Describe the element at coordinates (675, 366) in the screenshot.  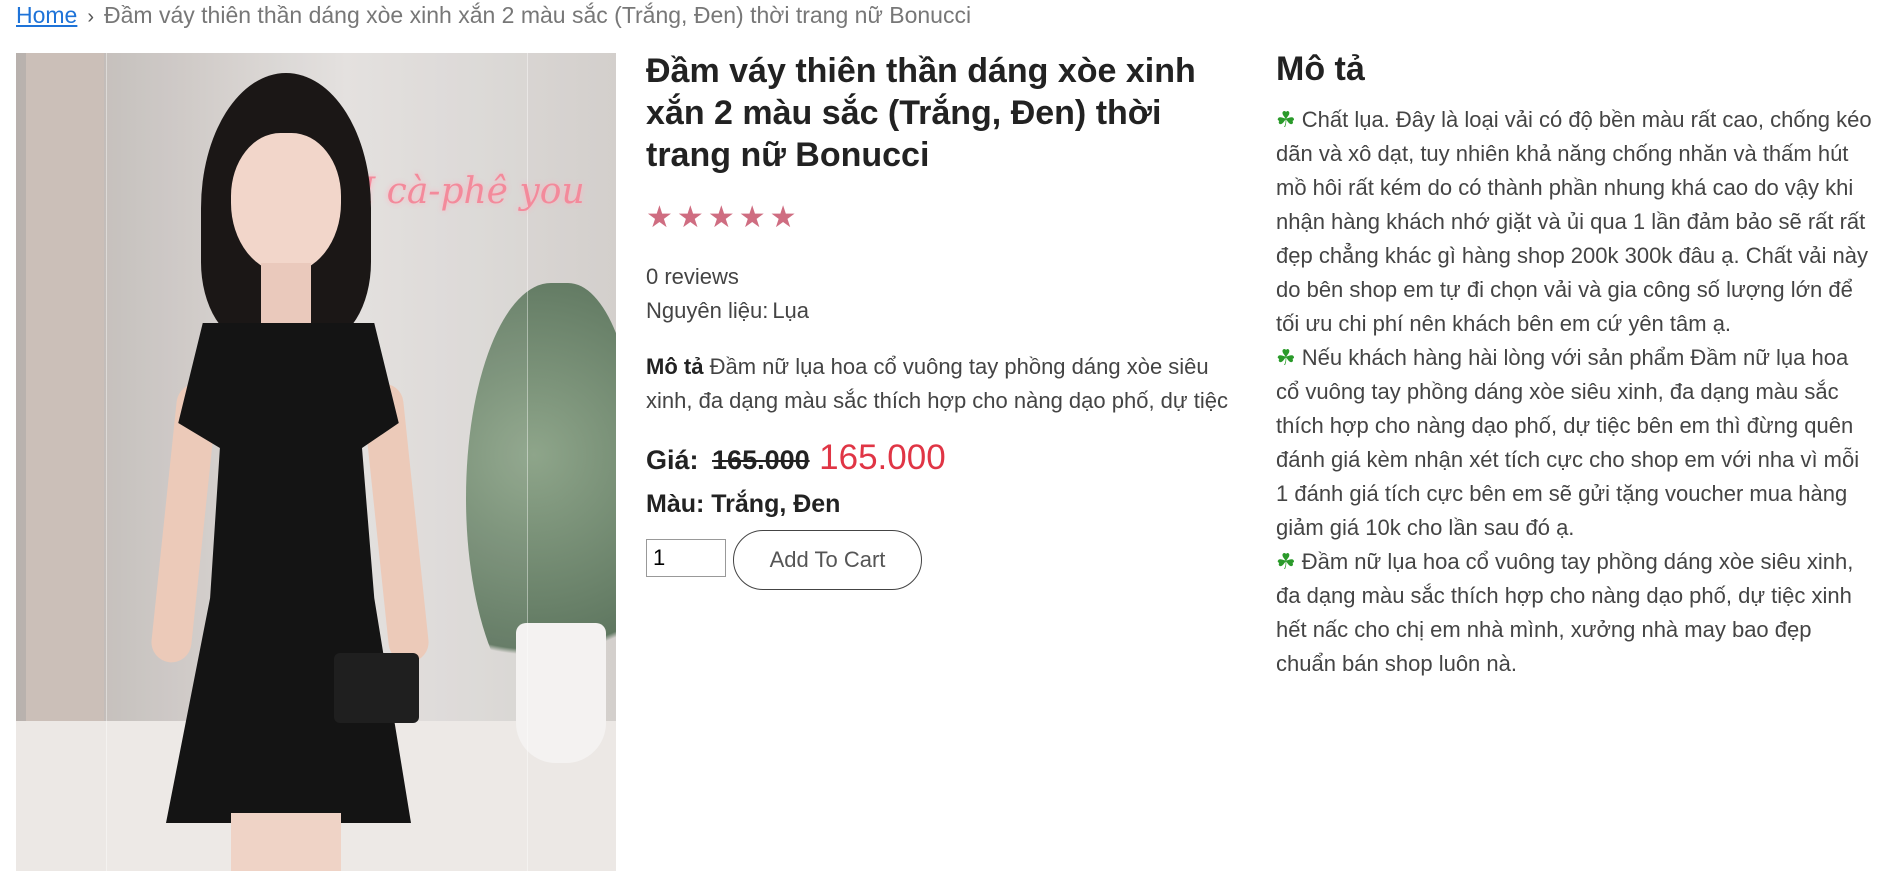
I see `short-description-label: Mô tả` at that location.